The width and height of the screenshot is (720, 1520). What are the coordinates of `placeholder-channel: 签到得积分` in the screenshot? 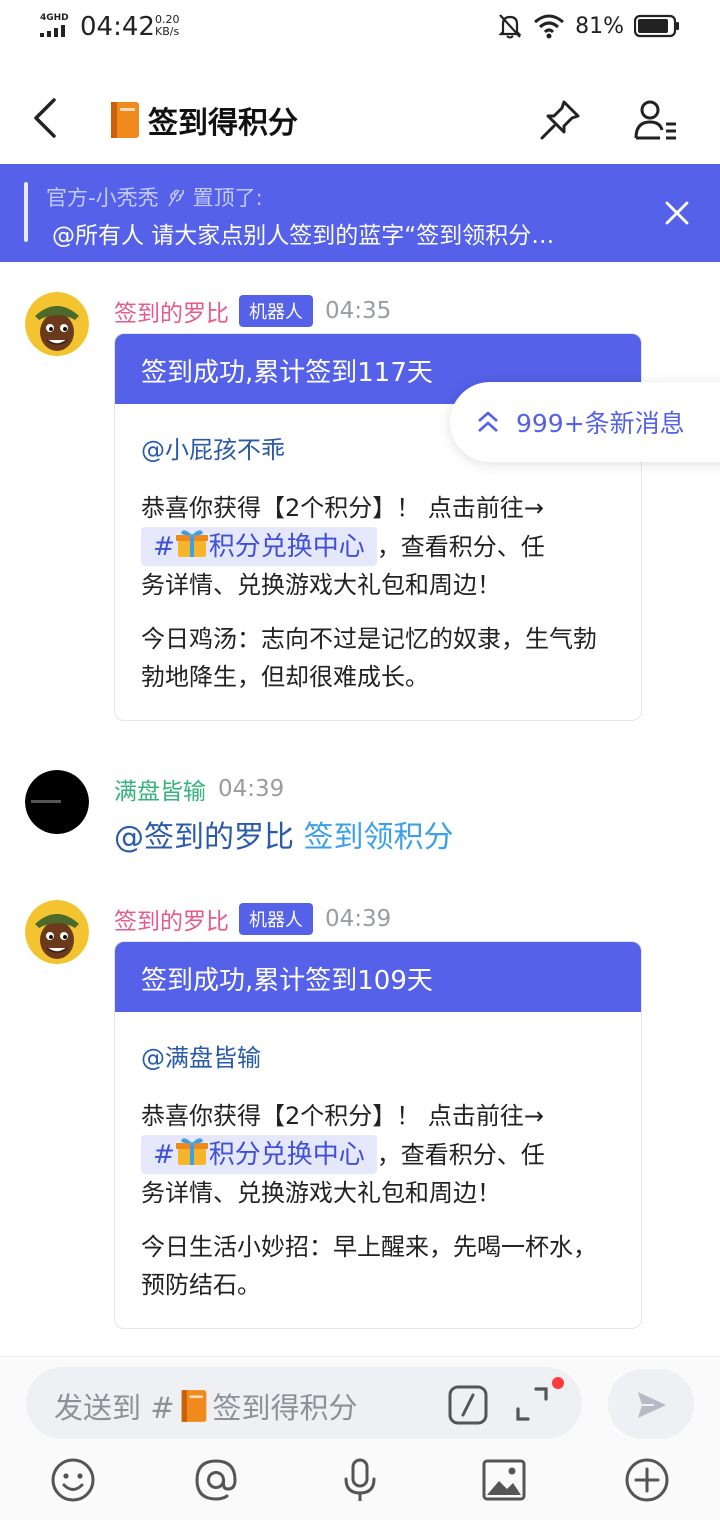 It's located at (285, 1408).